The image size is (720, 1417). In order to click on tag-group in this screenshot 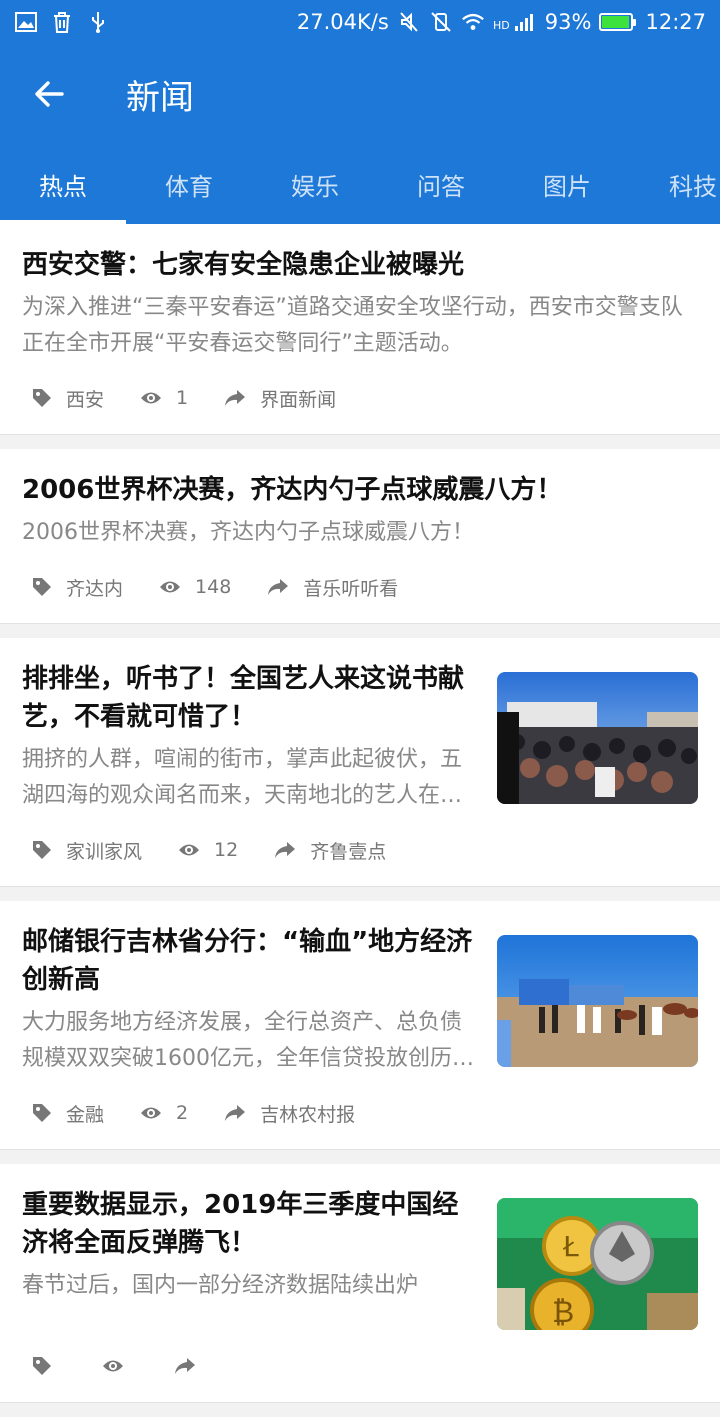, I will do `click(49, 1366)`.